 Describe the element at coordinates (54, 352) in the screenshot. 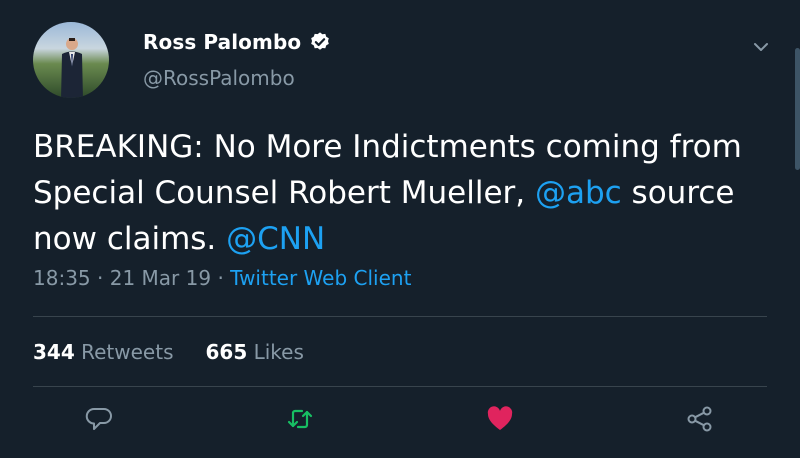

I see `retweets-count: 344` at that location.